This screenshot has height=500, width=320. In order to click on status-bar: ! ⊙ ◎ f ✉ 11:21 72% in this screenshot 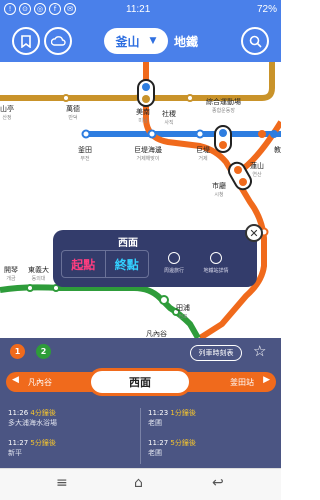, I will do `click(140, 10)`.